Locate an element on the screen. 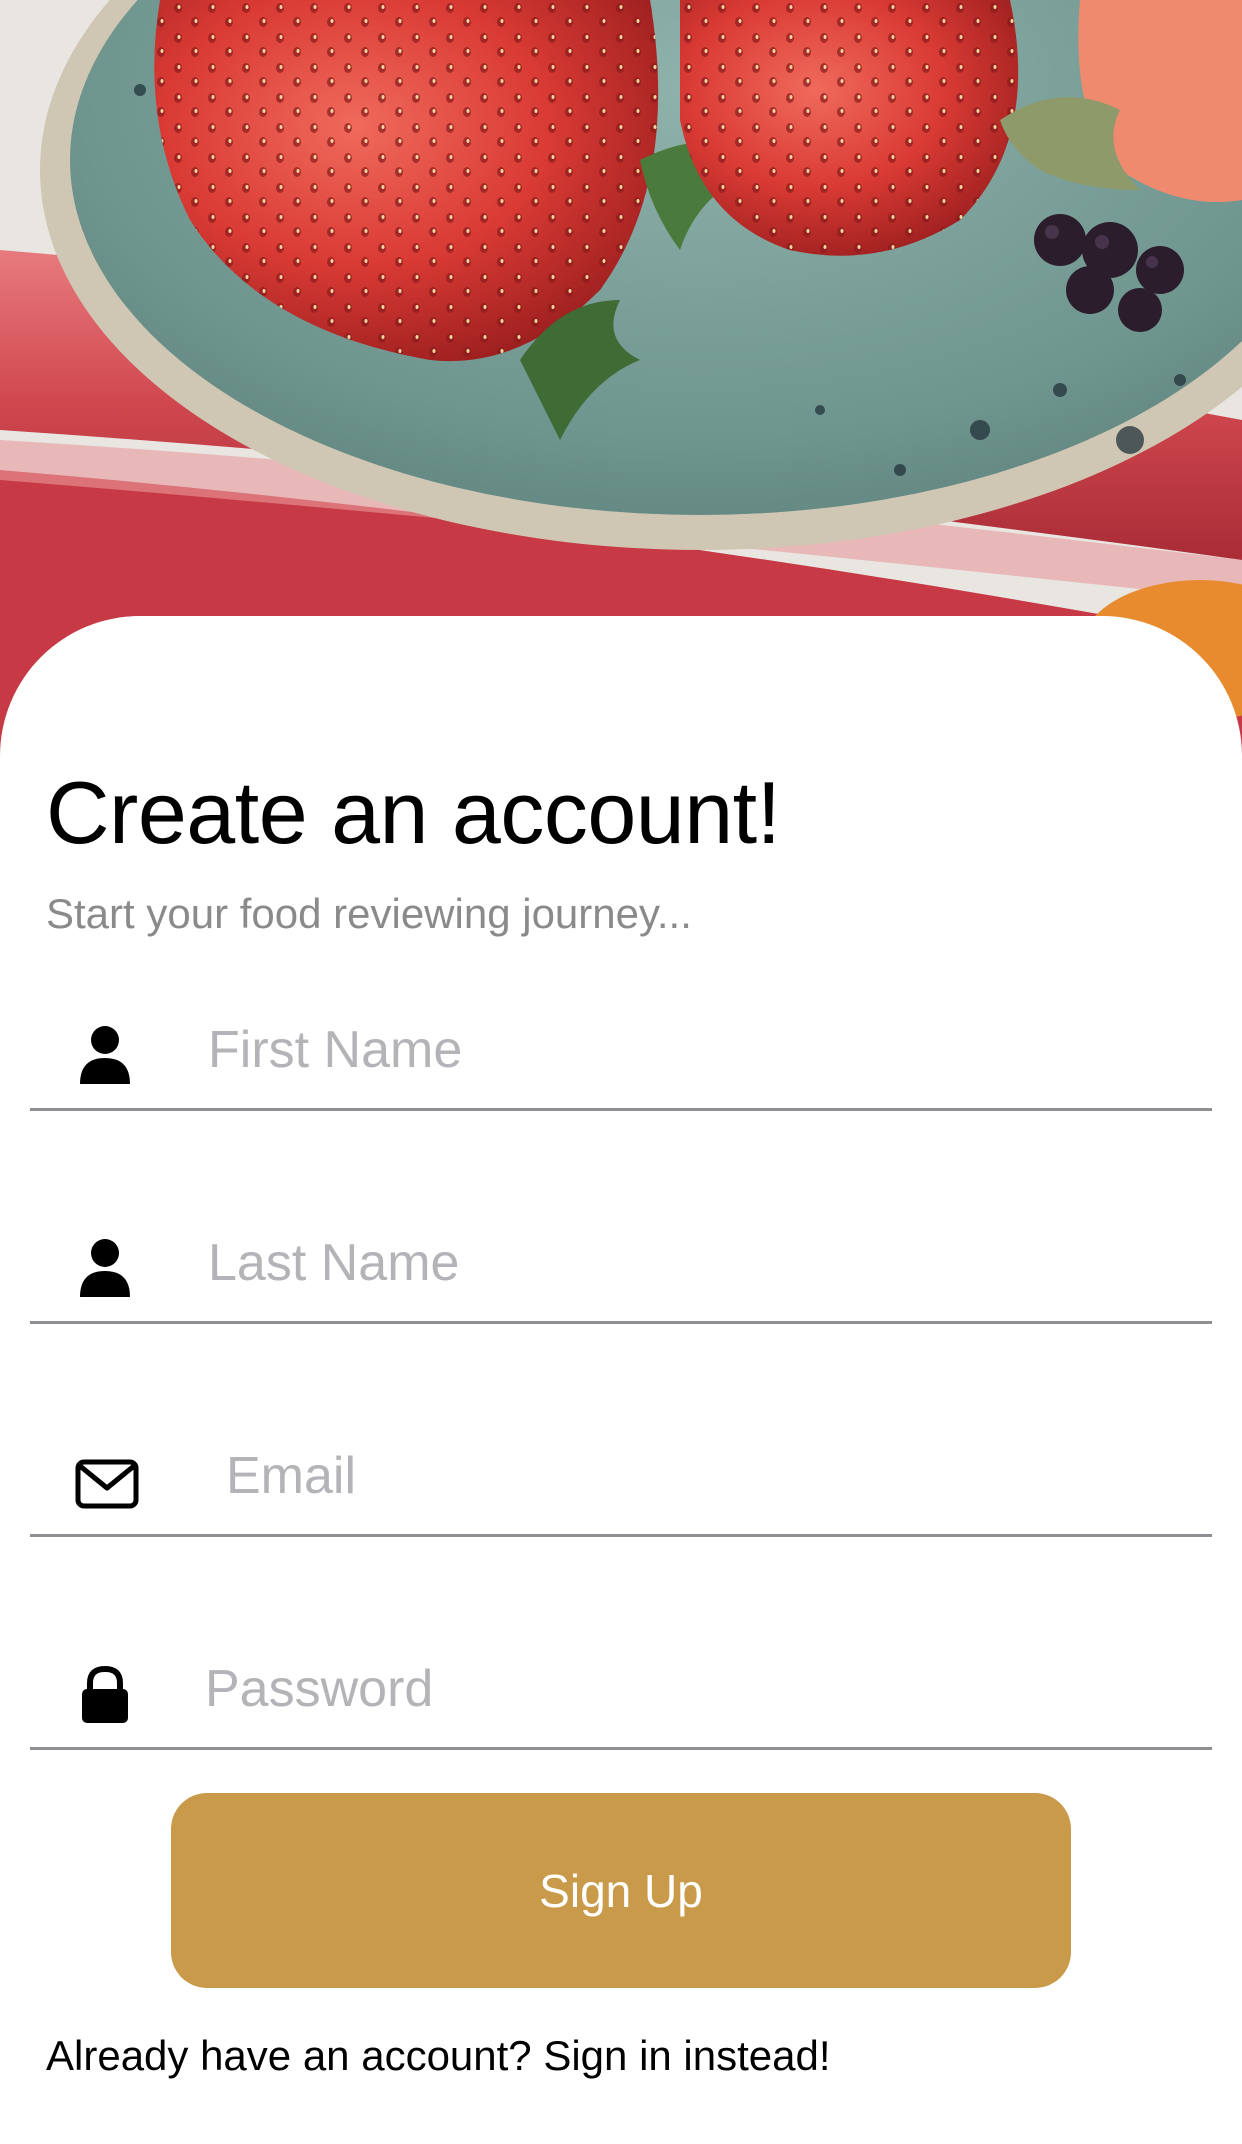  last-name-field is located at coordinates (621, 1262).